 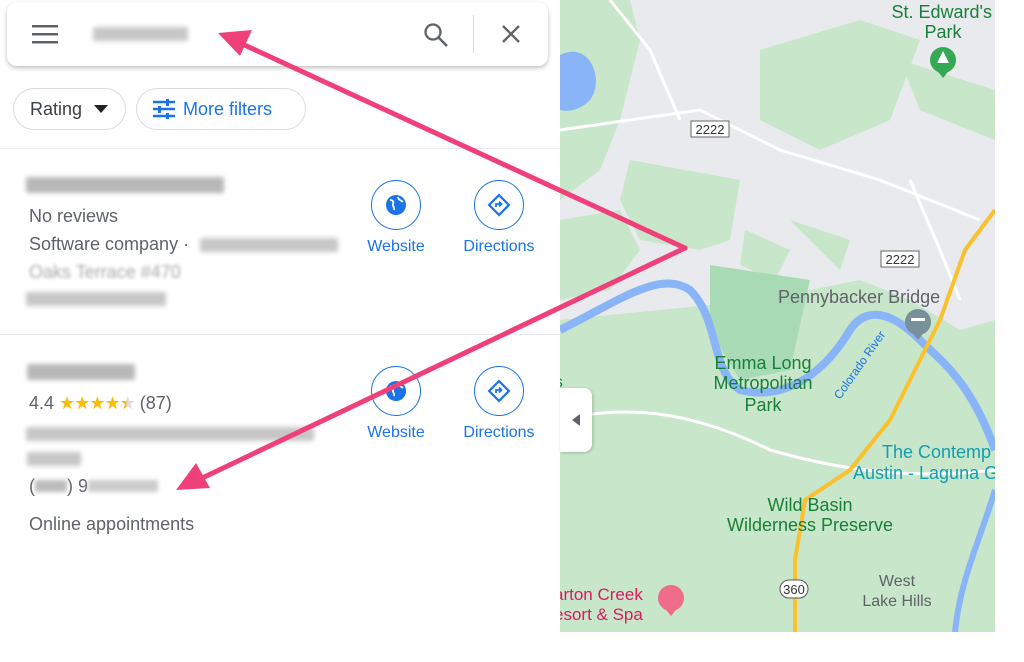 I want to click on result-category: Software company ·, so click(x=109, y=244).